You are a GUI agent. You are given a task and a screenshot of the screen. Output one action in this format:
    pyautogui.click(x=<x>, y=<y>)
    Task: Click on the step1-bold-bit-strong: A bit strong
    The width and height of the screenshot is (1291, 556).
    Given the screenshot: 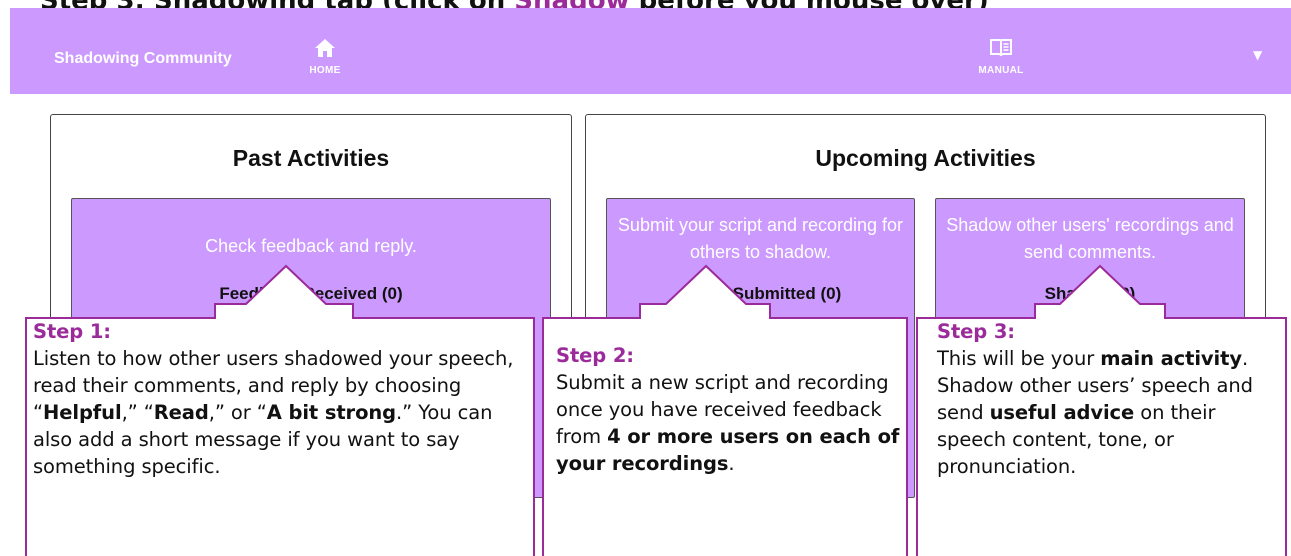 What is the action you would take?
    pyautogui.click(x=331, y=412)
    